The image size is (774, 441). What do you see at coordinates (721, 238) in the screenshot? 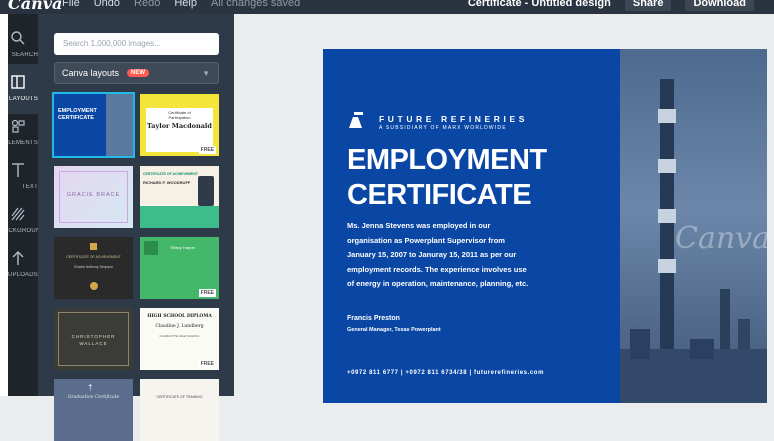
I see `canva-watermark: Canva` at bounding box center [721, 238].